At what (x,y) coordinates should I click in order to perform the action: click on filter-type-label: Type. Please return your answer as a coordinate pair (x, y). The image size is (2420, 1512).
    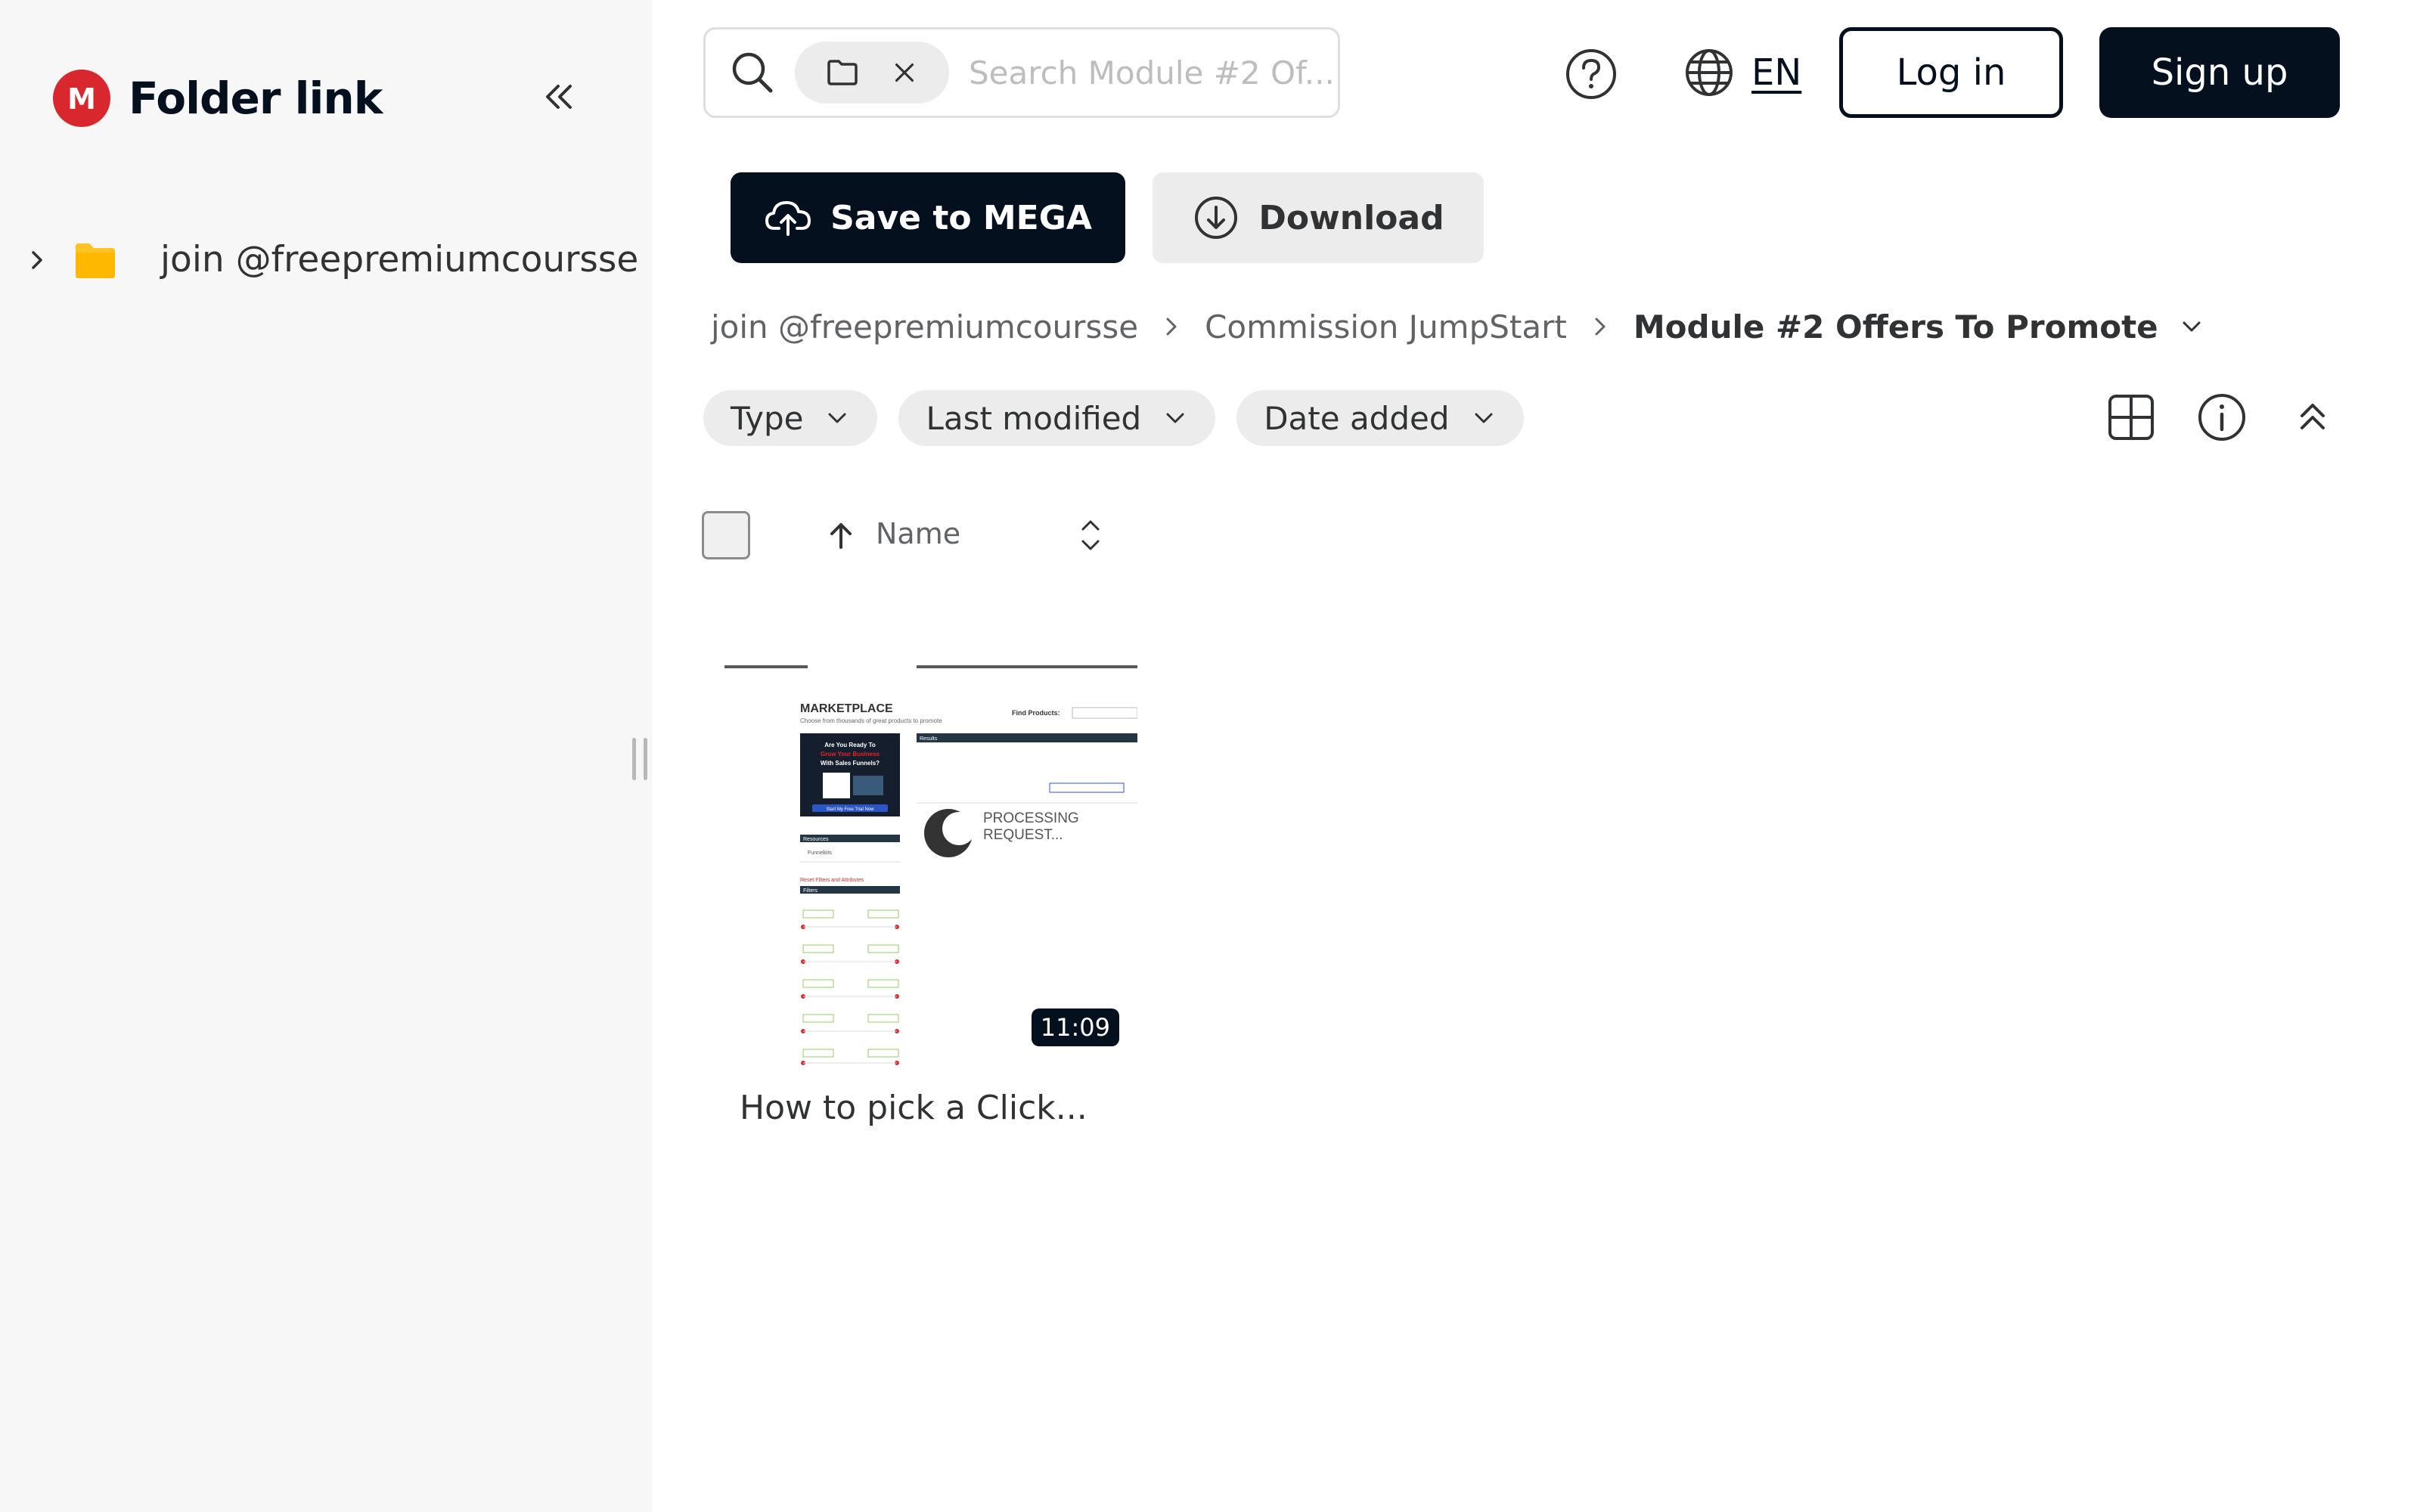
    Looking at the image, I should click on (767, 418).